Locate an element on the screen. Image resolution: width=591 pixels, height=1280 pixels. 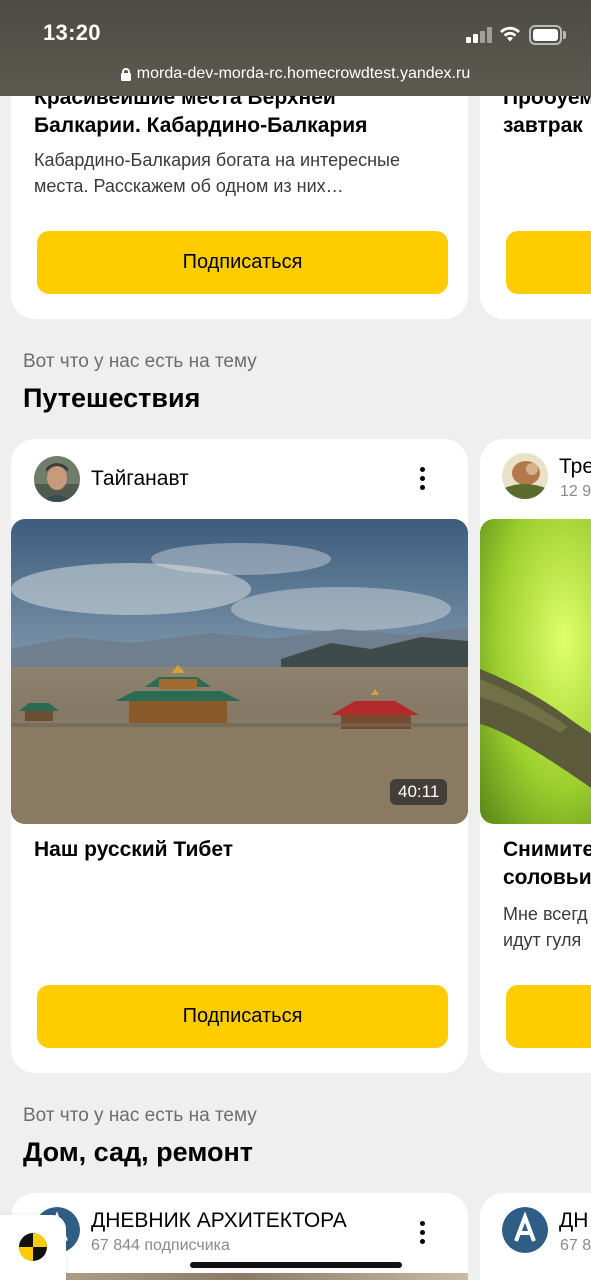
channel-name: Тайганавт is located at coordinates (140, 479).